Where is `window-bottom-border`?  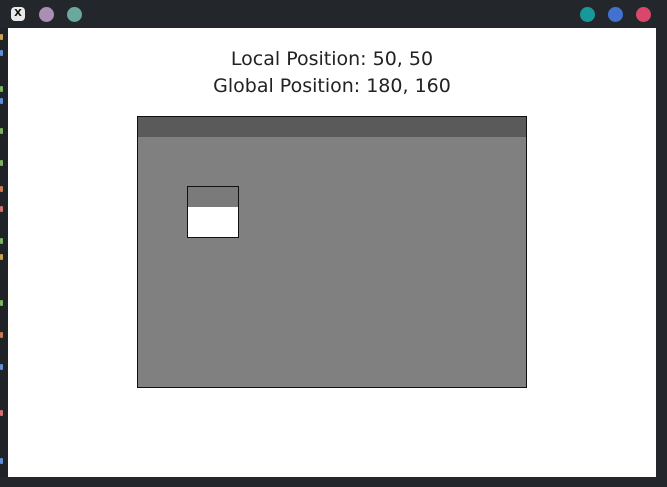
window-bottom-border is located at coordinates (333, 482).